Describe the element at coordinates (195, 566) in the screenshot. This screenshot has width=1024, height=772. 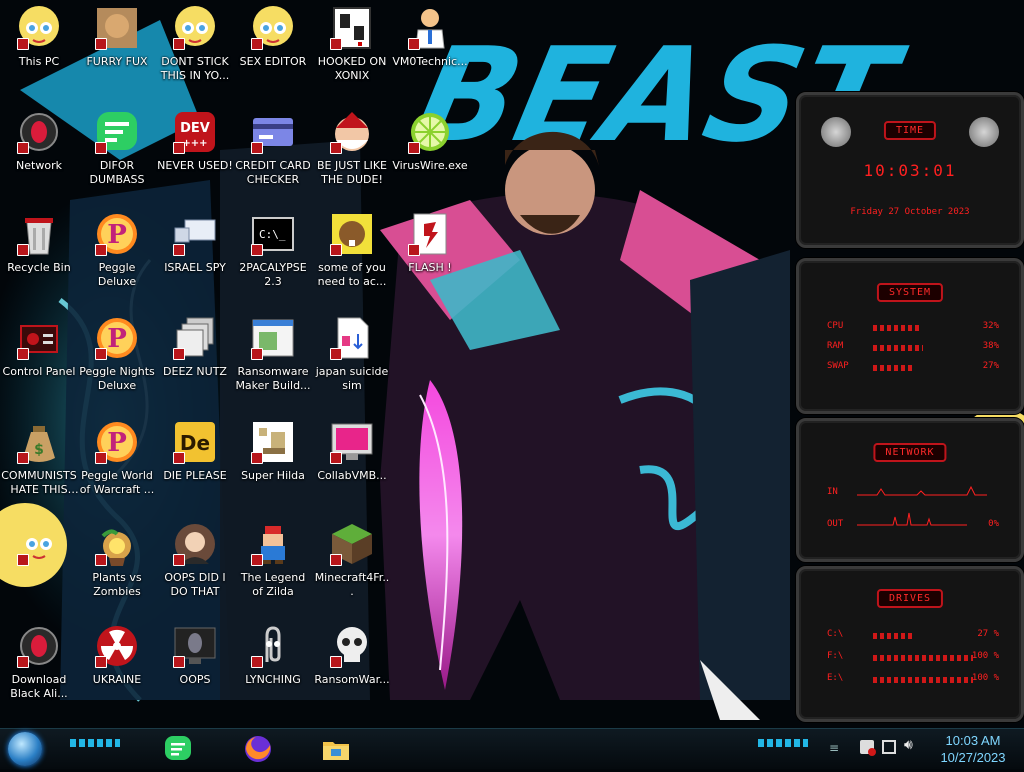
I see `desktop-icon: OOPS DID I DO THAT` at that location.